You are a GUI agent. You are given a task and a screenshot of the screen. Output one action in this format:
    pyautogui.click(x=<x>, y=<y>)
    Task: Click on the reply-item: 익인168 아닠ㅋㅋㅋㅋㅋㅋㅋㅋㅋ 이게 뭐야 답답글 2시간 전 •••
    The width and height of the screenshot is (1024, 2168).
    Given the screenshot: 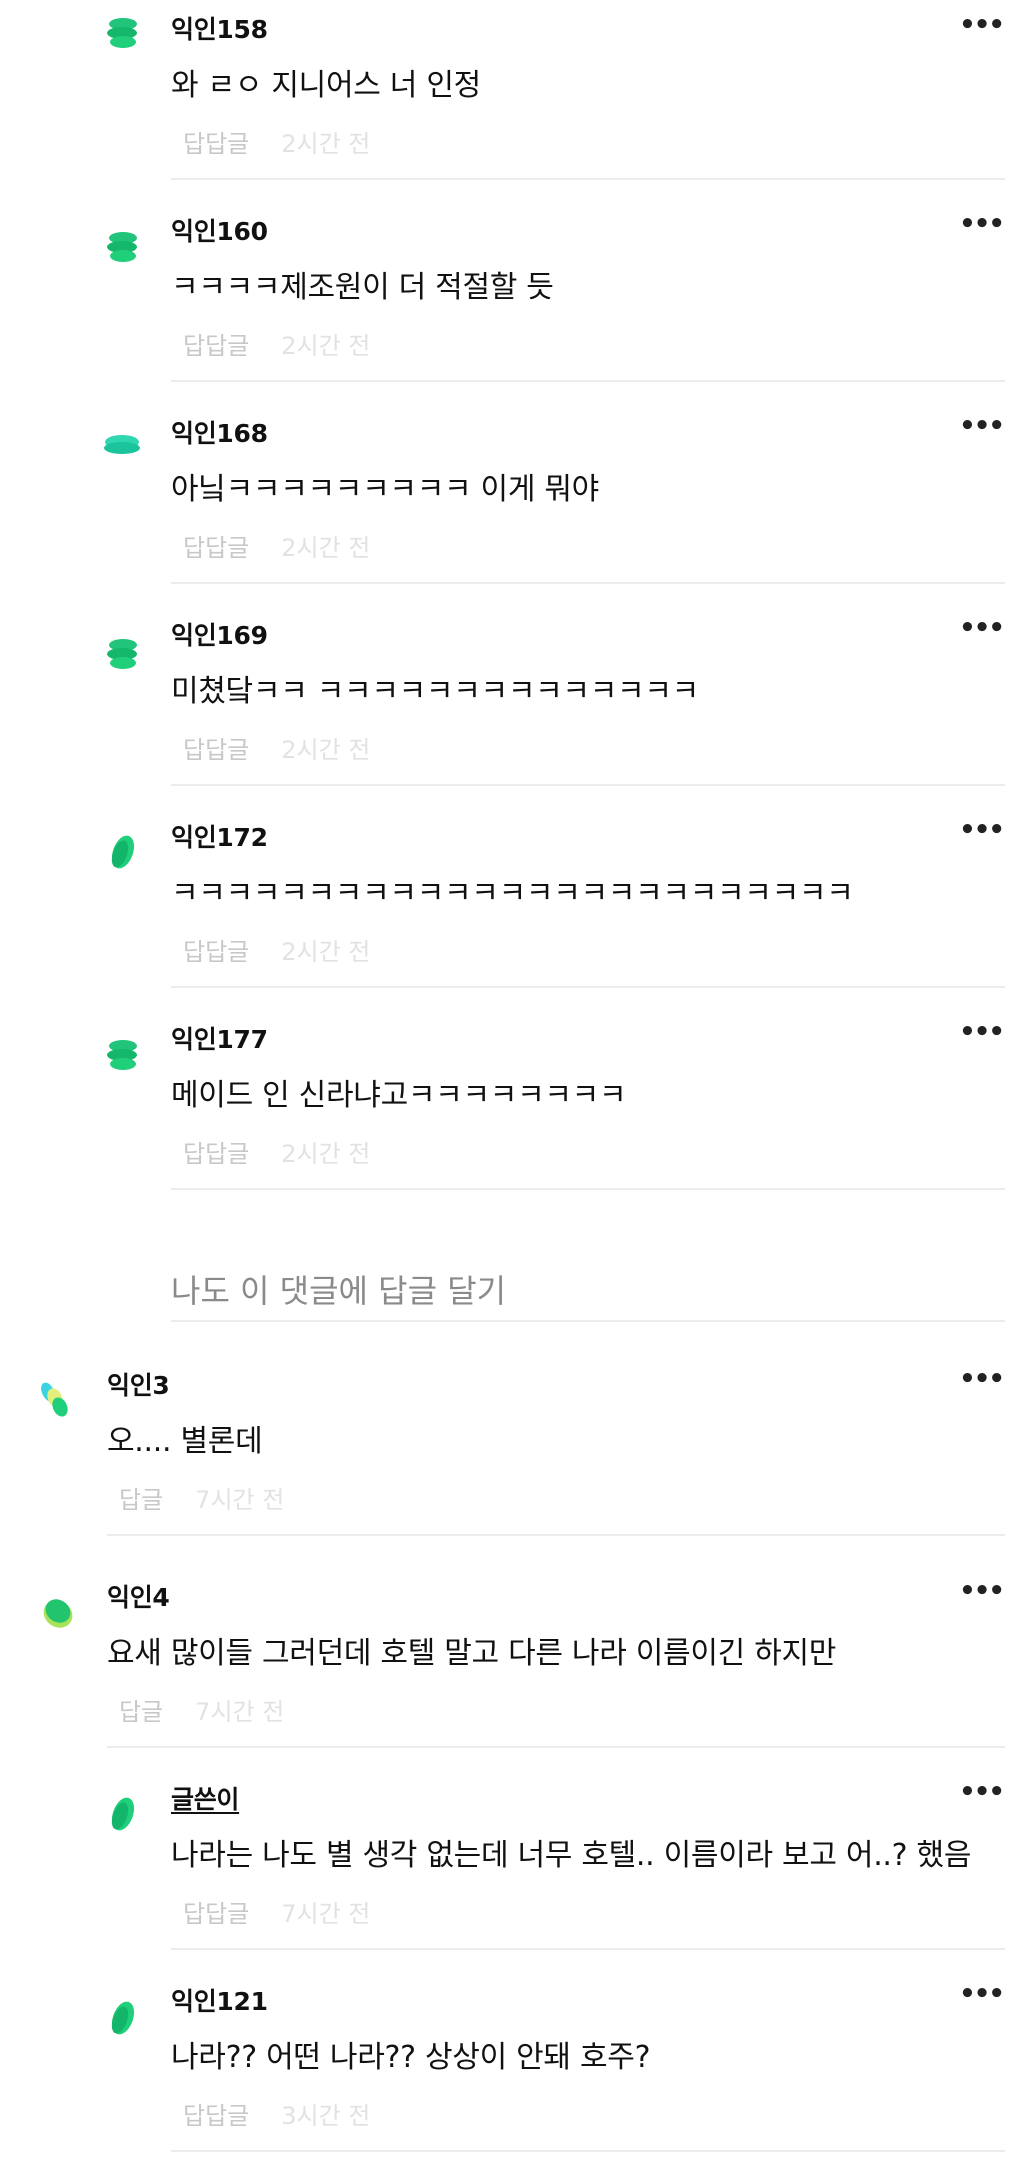 What is the action you would take?
    pyautogui.click(x=554, y=483)
    